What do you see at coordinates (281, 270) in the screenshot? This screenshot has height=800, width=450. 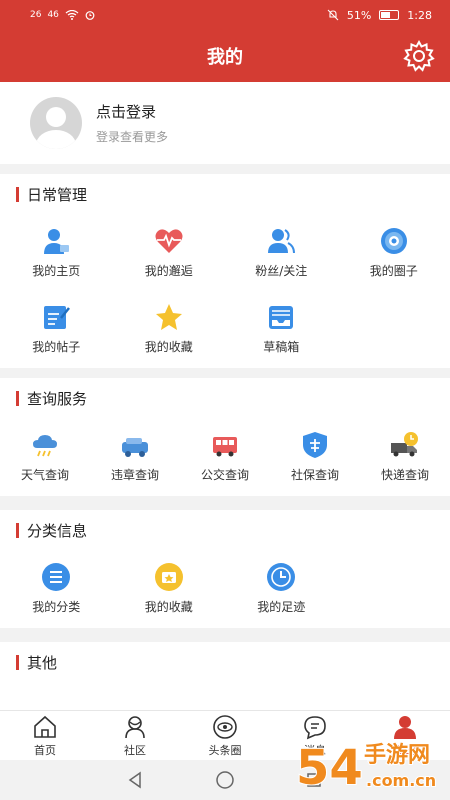 I see `item-label: 粉丝/关注` at bounding box center [281, 270].